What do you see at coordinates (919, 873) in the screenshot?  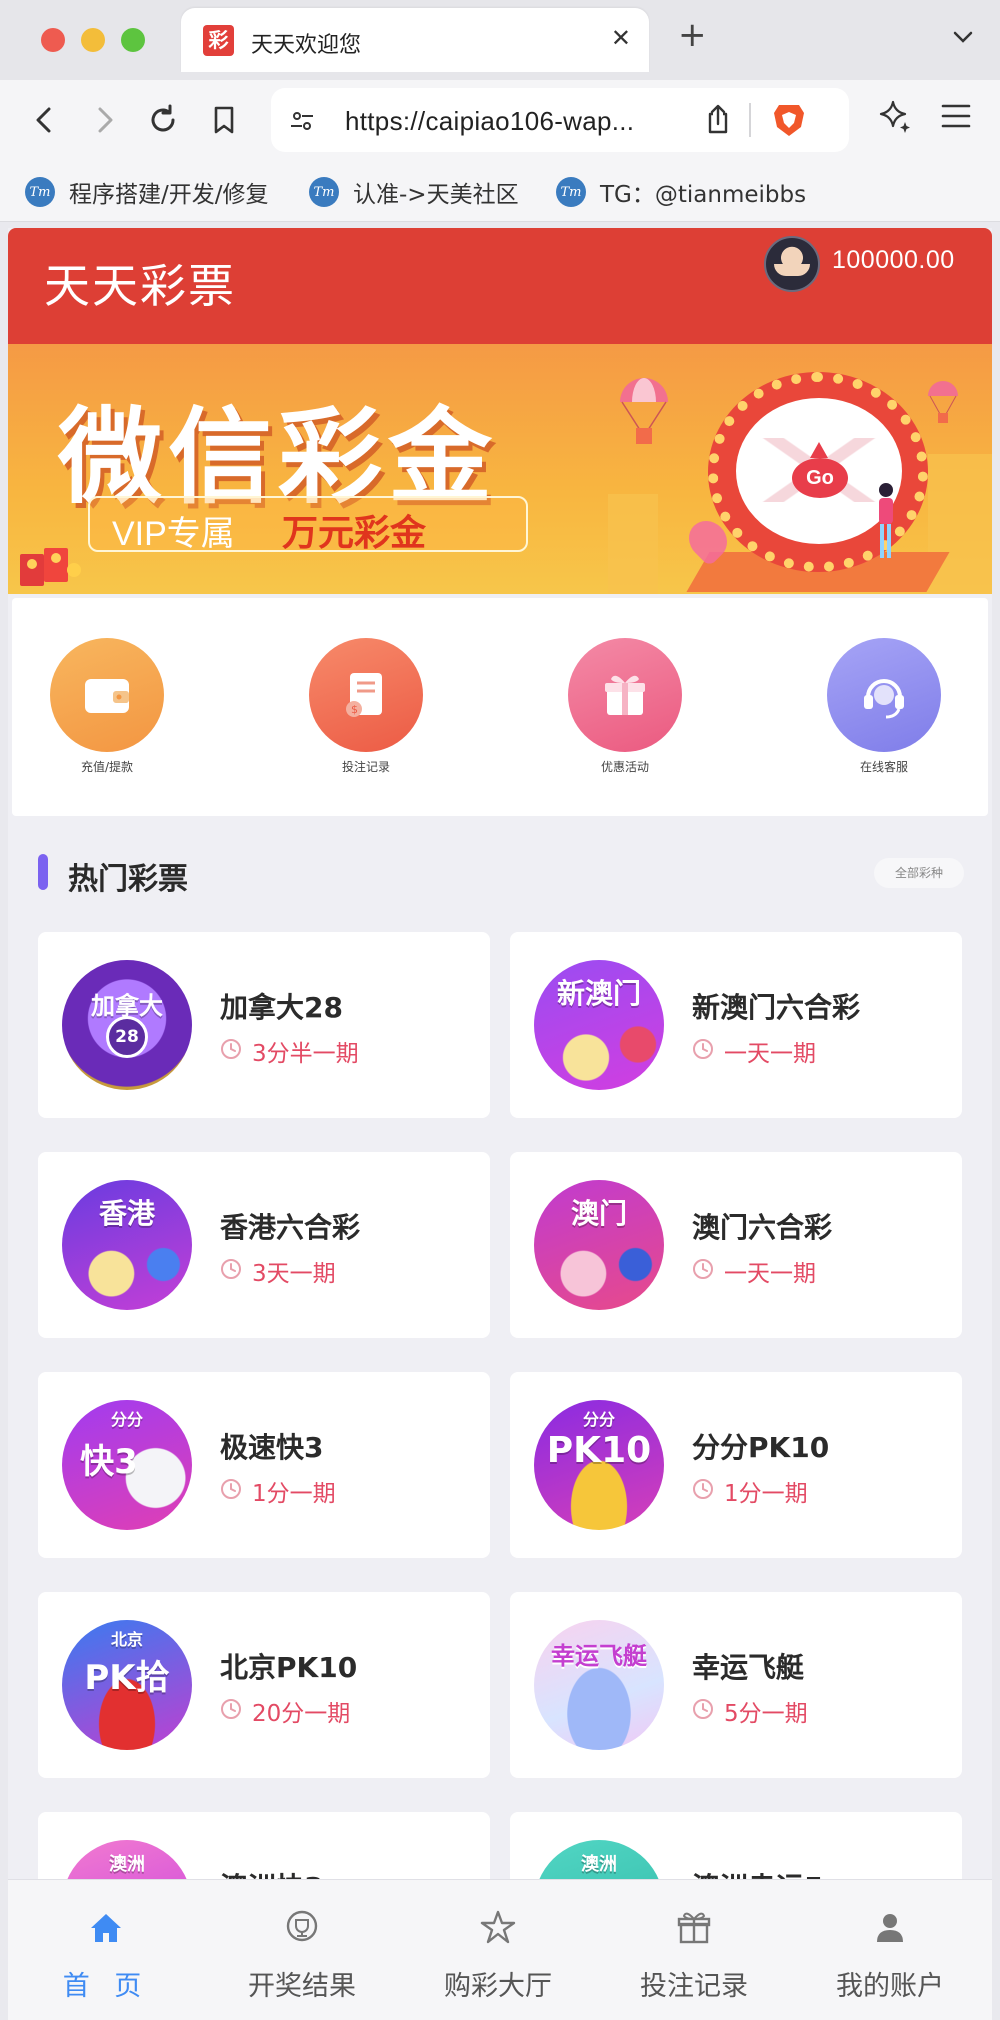 I see `all-lotteries-button: 全部彩种` at bounding box center [919, 873].